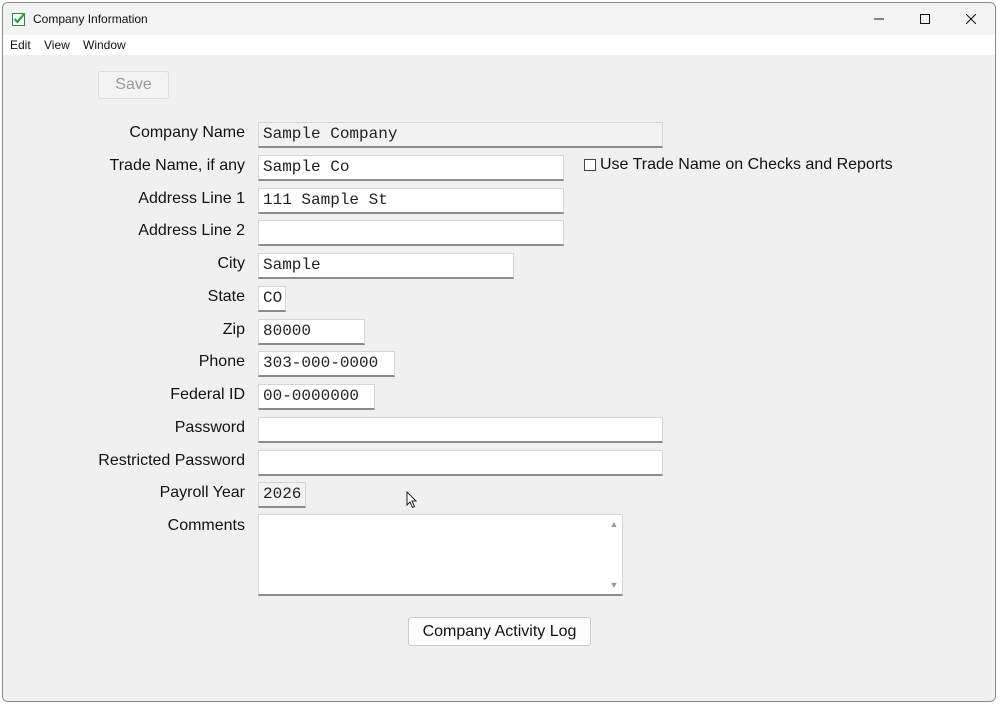  What do you see at coordinates (614, 585) in the screenshot?
I see `scroll-down-arrow-icon: ▼` at bounding box center [614, 585].